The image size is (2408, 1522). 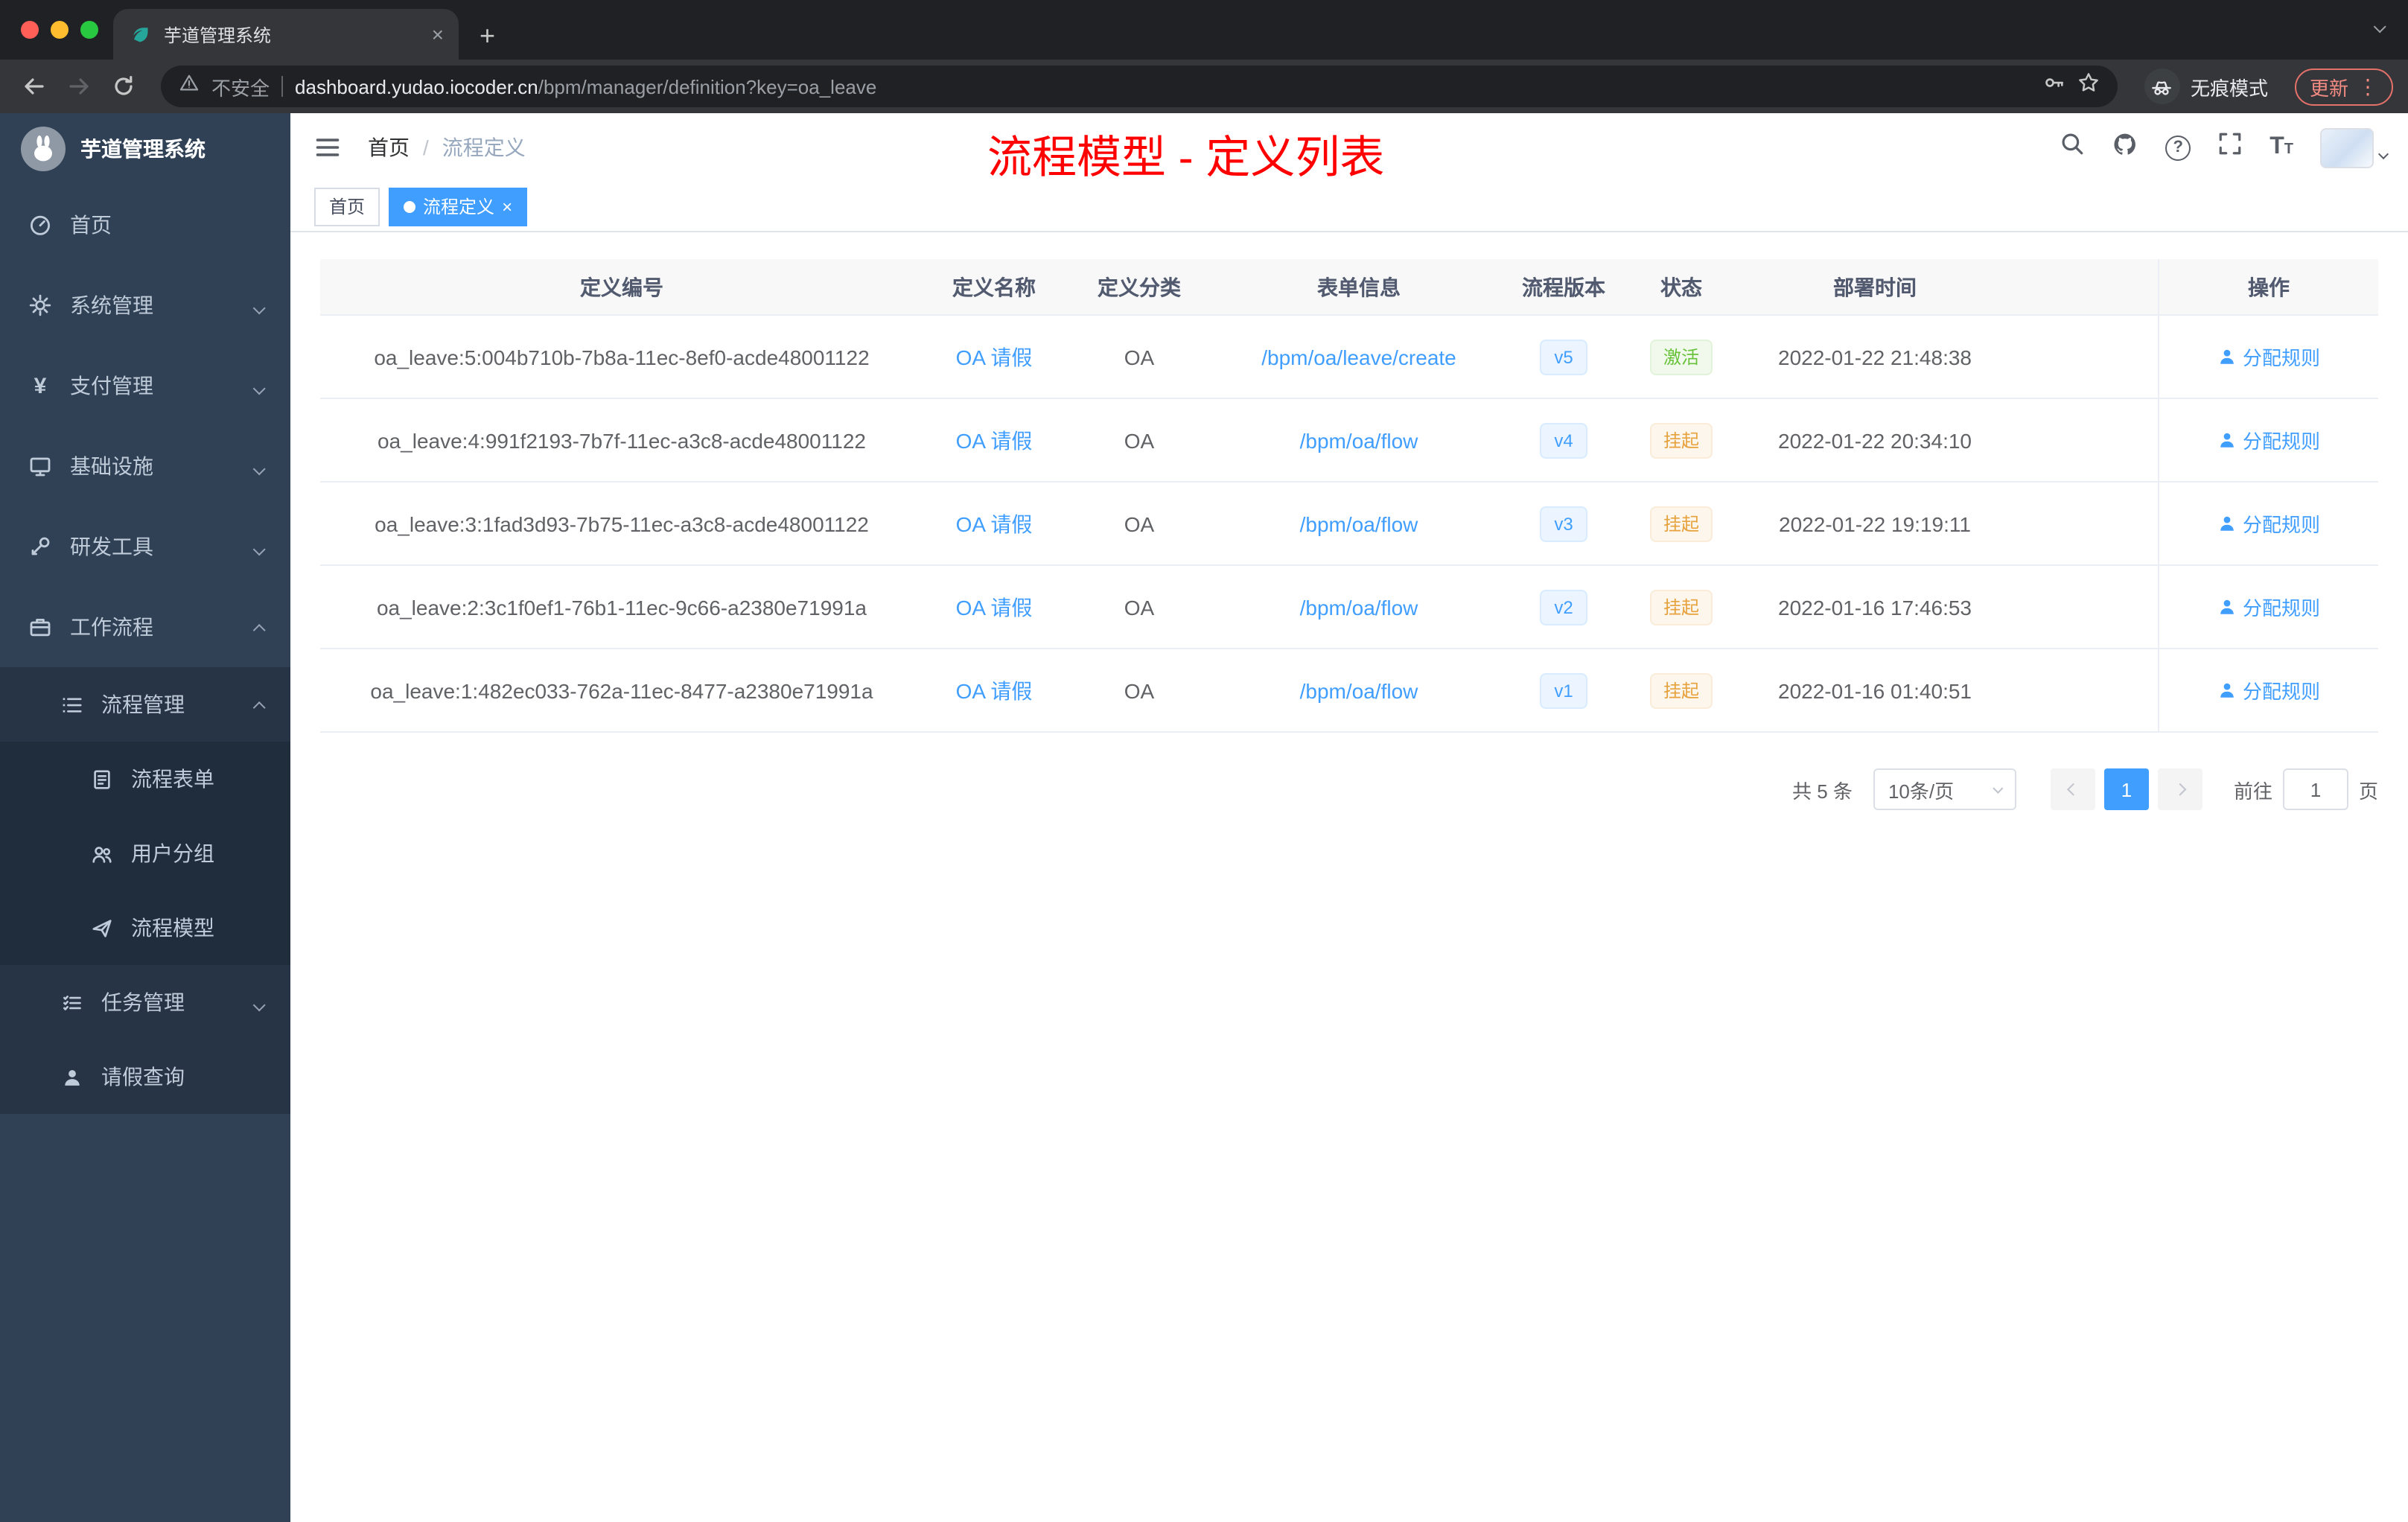 What do you see at coordinates (458, 206) in the screenshot?
I see `tag-process-definition: 流程定义 ×` at bounding box center [458, 206].